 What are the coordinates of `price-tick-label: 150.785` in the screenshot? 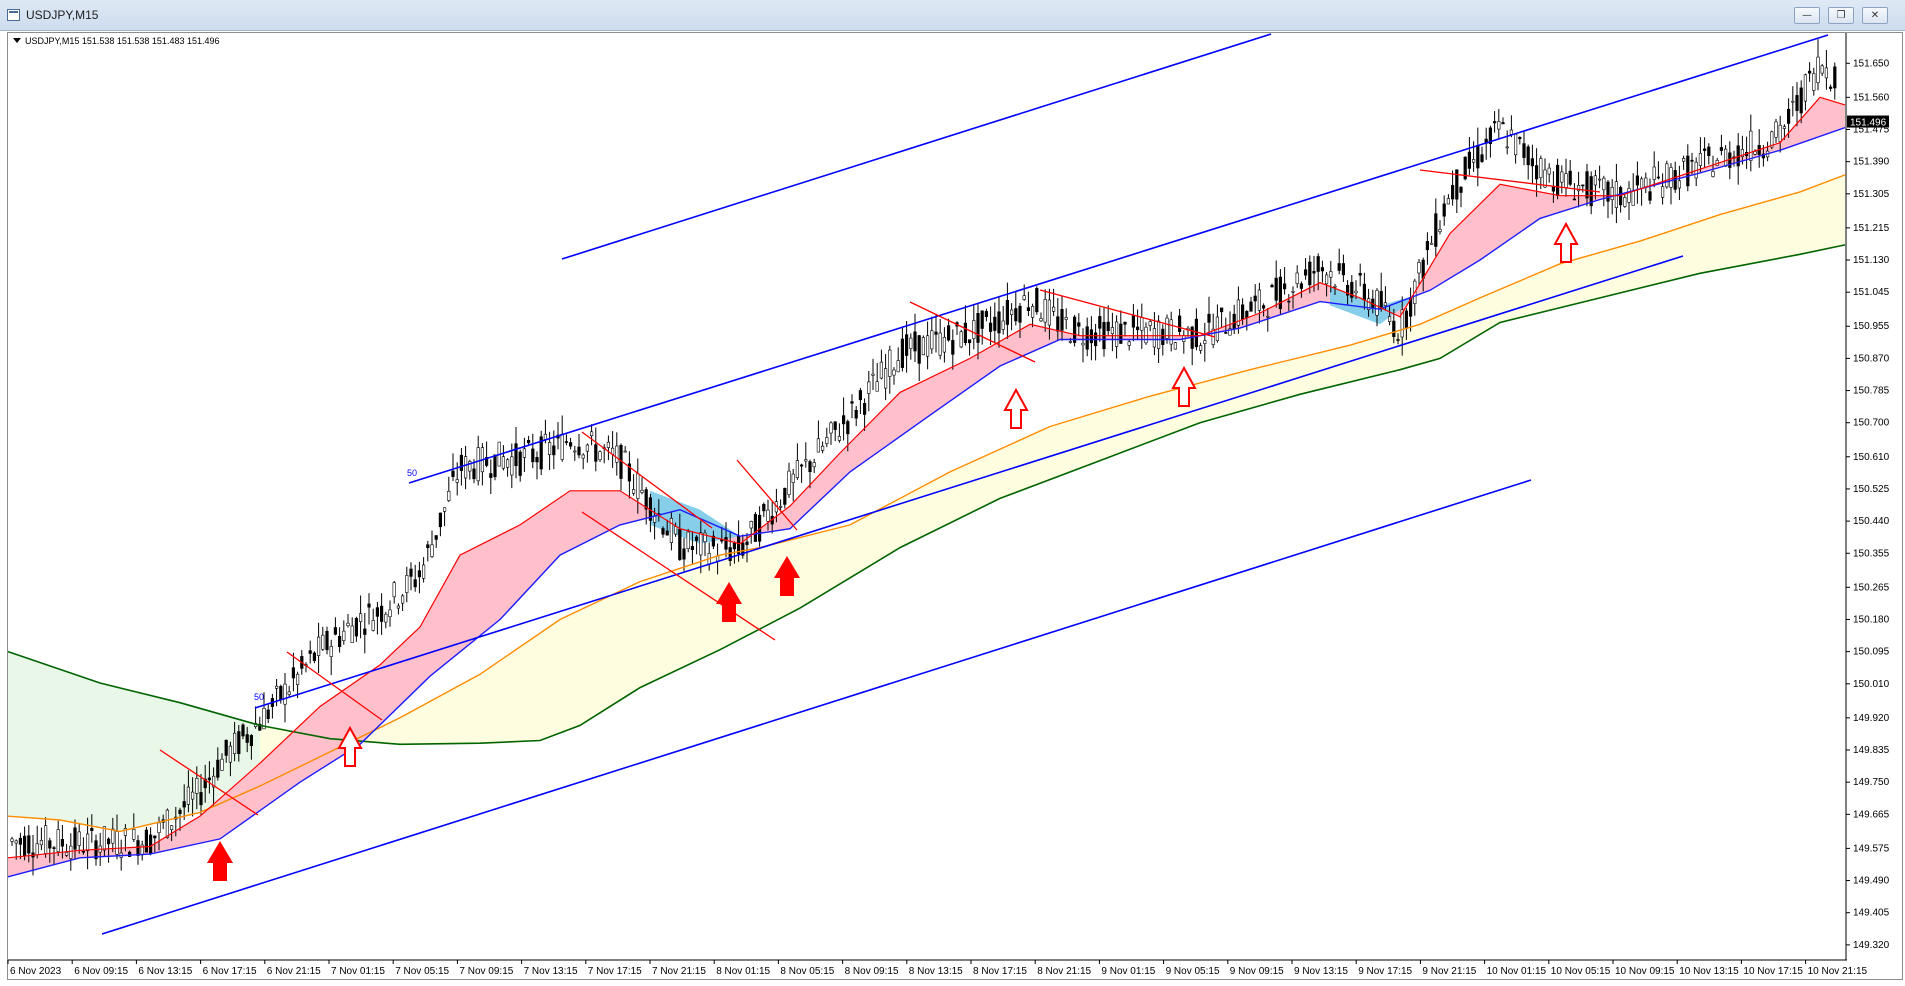 It's located at (1871, 391).